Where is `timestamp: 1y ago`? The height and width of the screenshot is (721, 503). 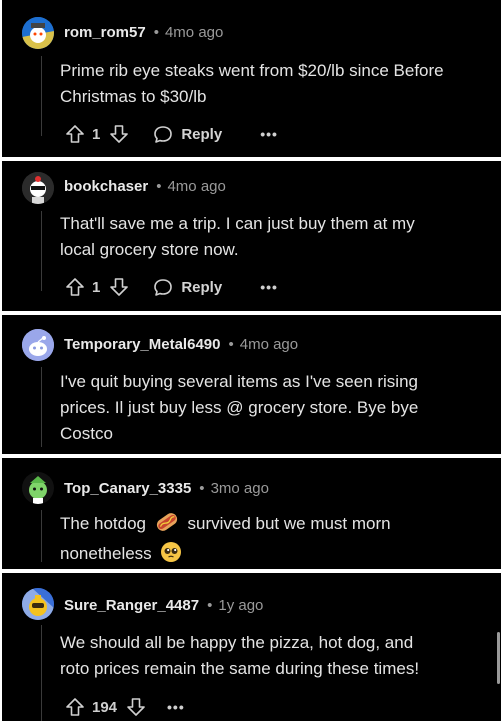 timestamp: 1y ago is located at coordinates (241, 605).